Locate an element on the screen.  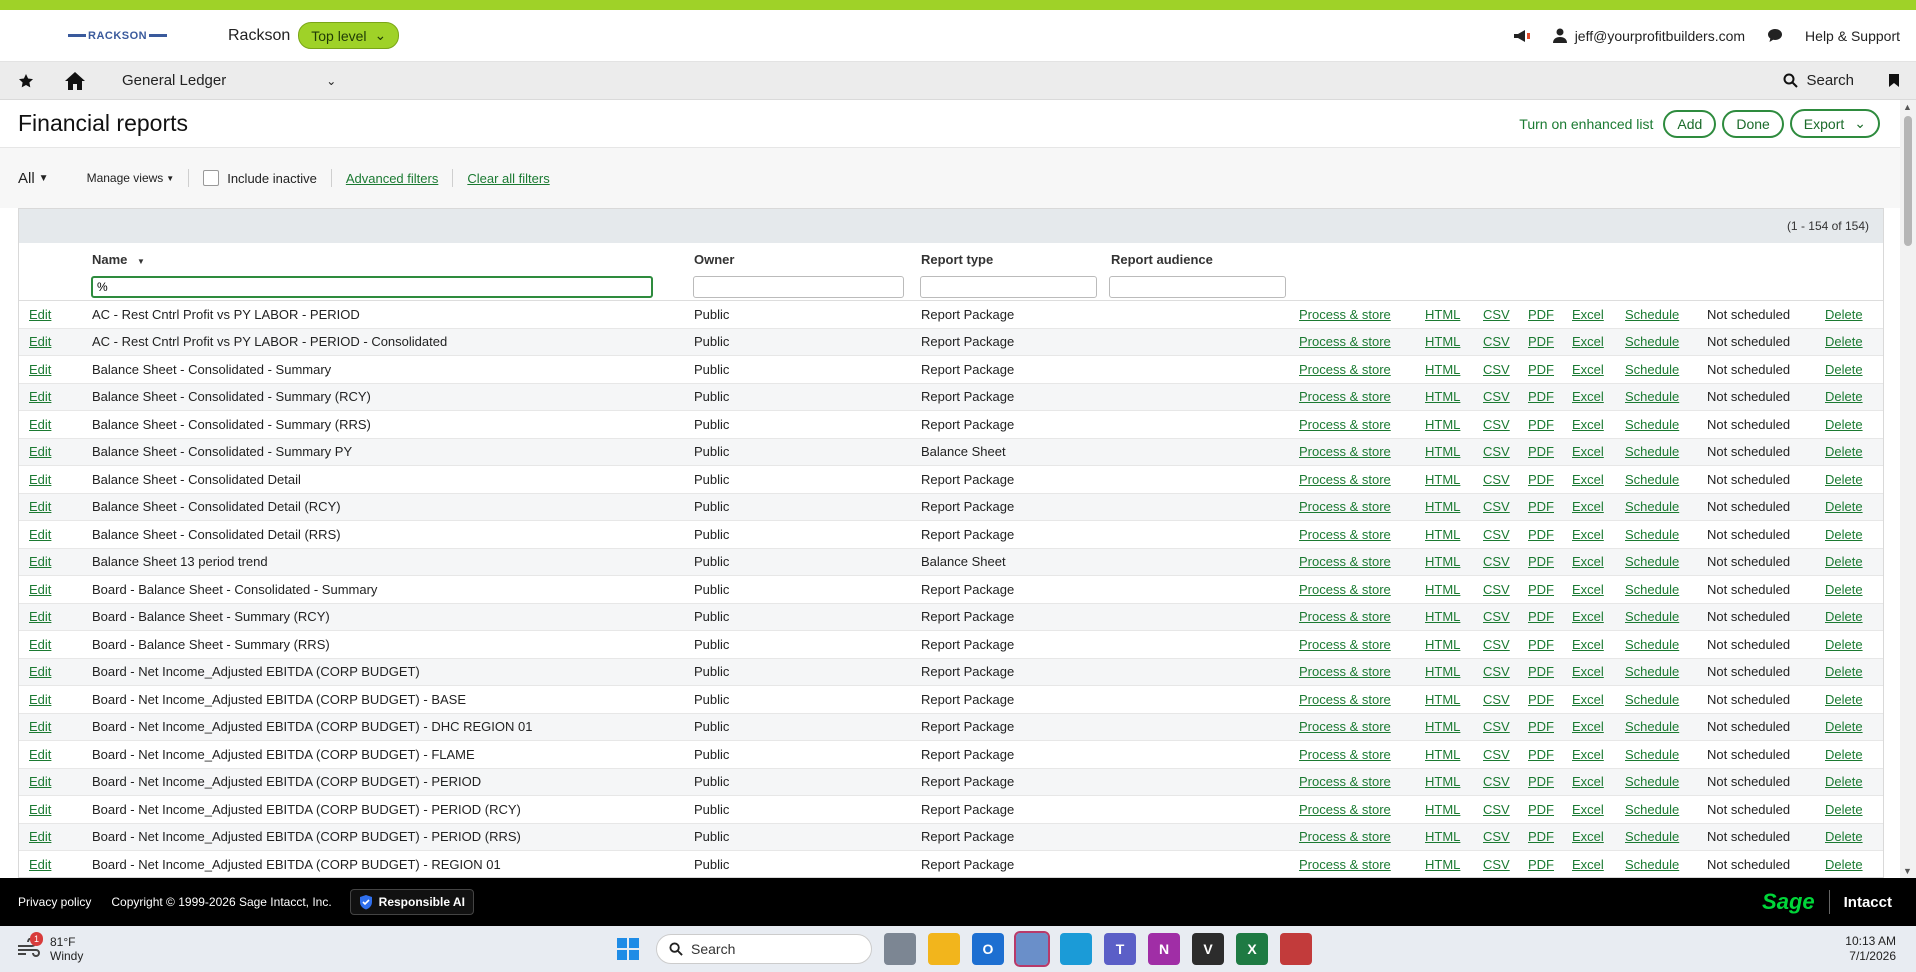
star-icon is located at coordinates (26, 81).